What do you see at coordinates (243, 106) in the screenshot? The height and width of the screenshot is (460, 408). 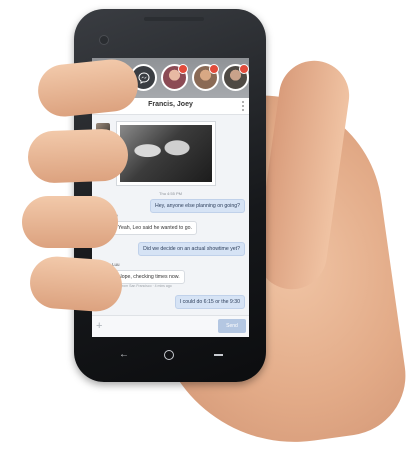 I see `overflow-menu-icon` at bounding box center [243, 106].